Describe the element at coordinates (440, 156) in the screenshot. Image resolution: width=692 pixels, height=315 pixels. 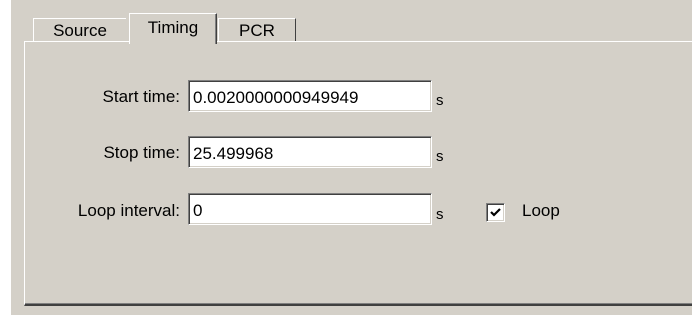
I see `stop-time-unit: s` at that location.